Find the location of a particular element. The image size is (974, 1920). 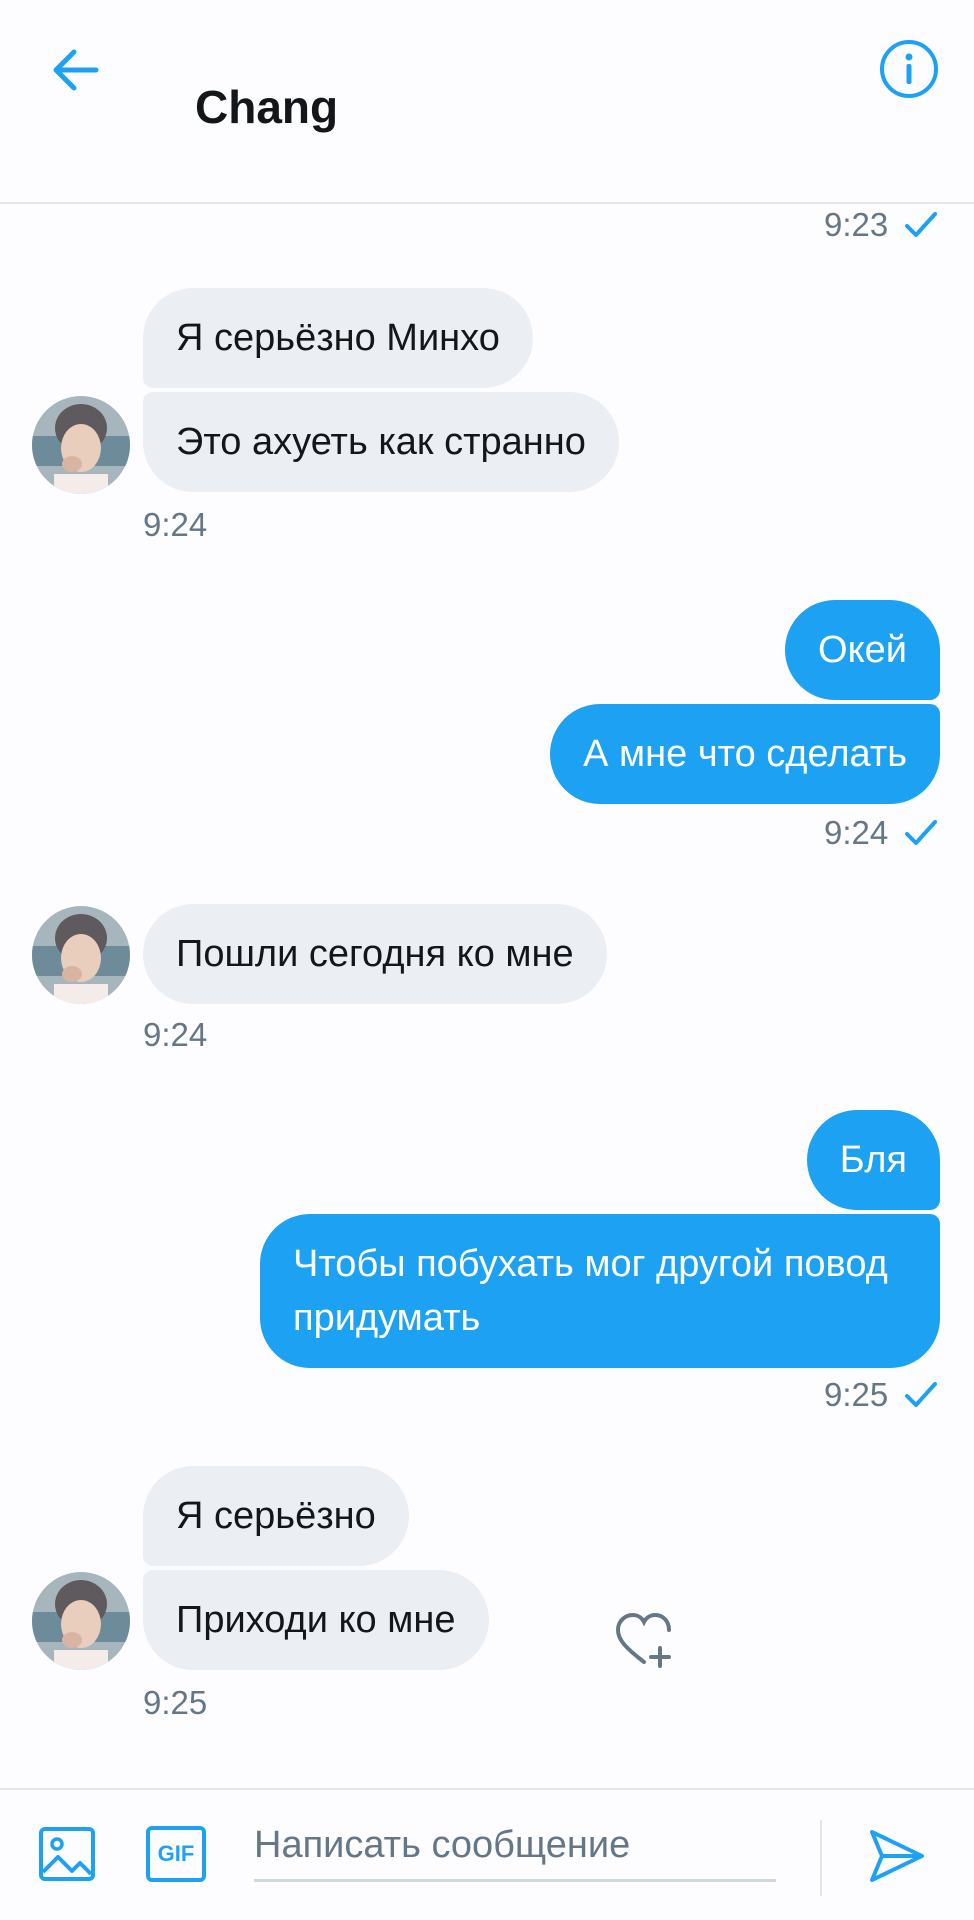

incoming-message: Я серьёзно is located at coordinates (276, 1516).